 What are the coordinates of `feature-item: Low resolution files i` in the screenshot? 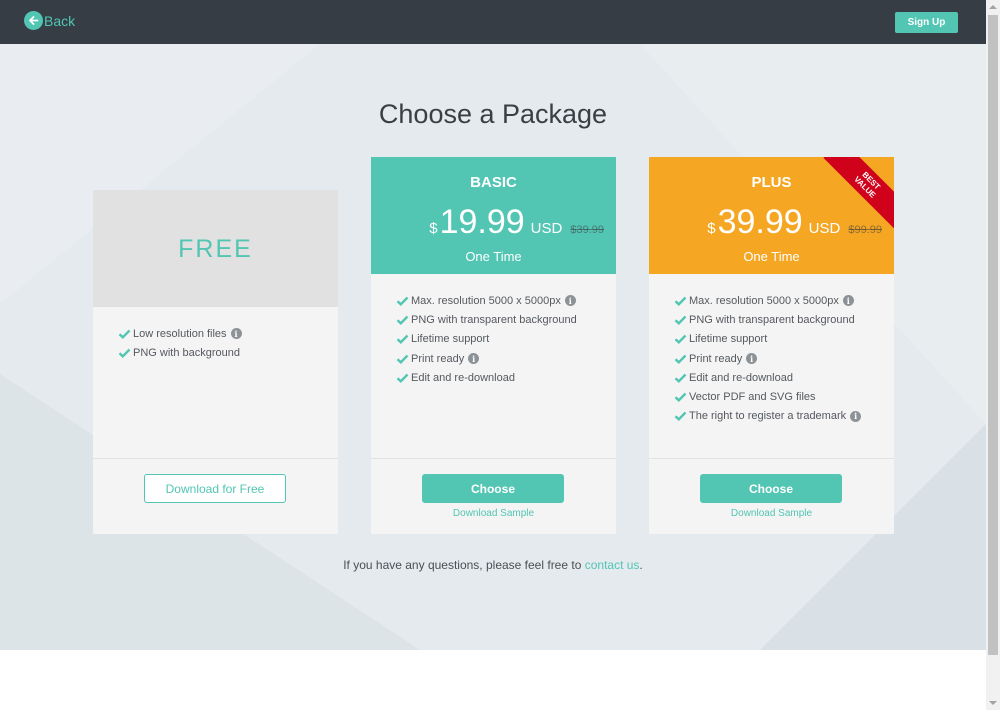 It's located at (180, 333).